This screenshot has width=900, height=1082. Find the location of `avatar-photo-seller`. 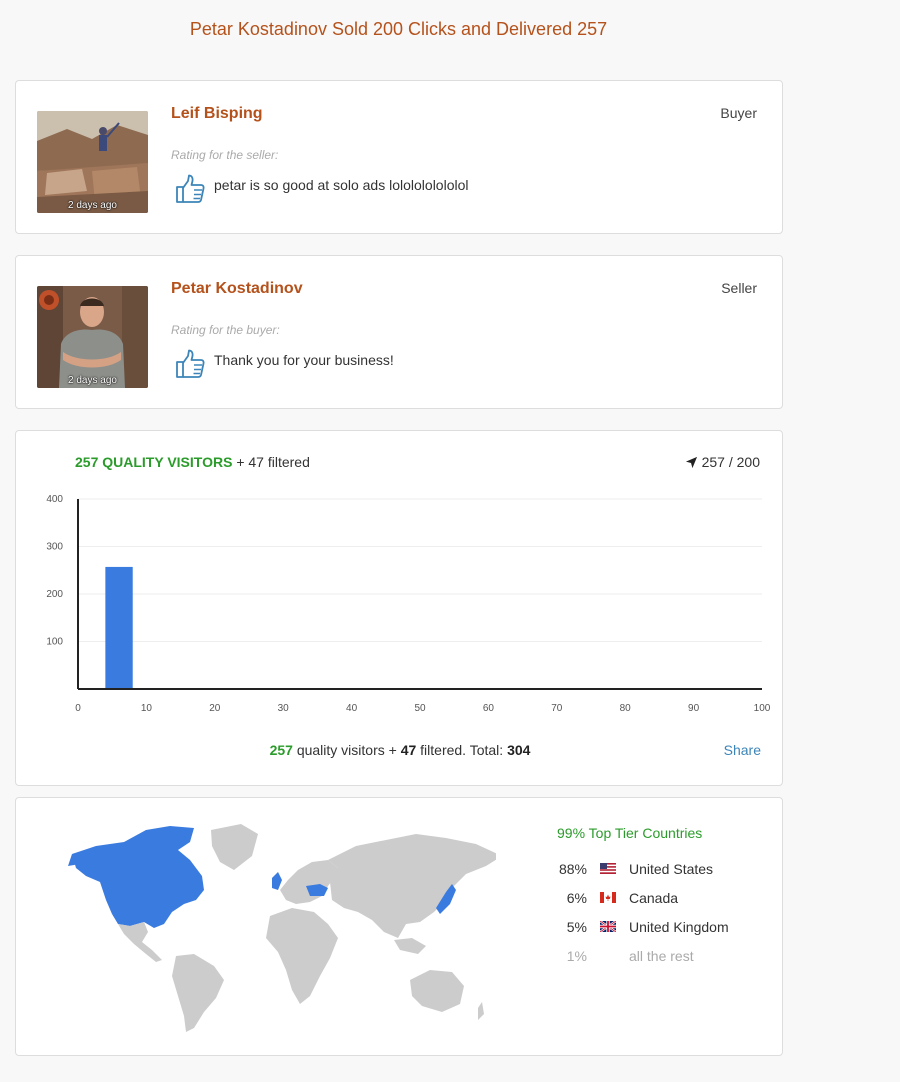

avatar-photo-seller is located at coordinates (92, 337).